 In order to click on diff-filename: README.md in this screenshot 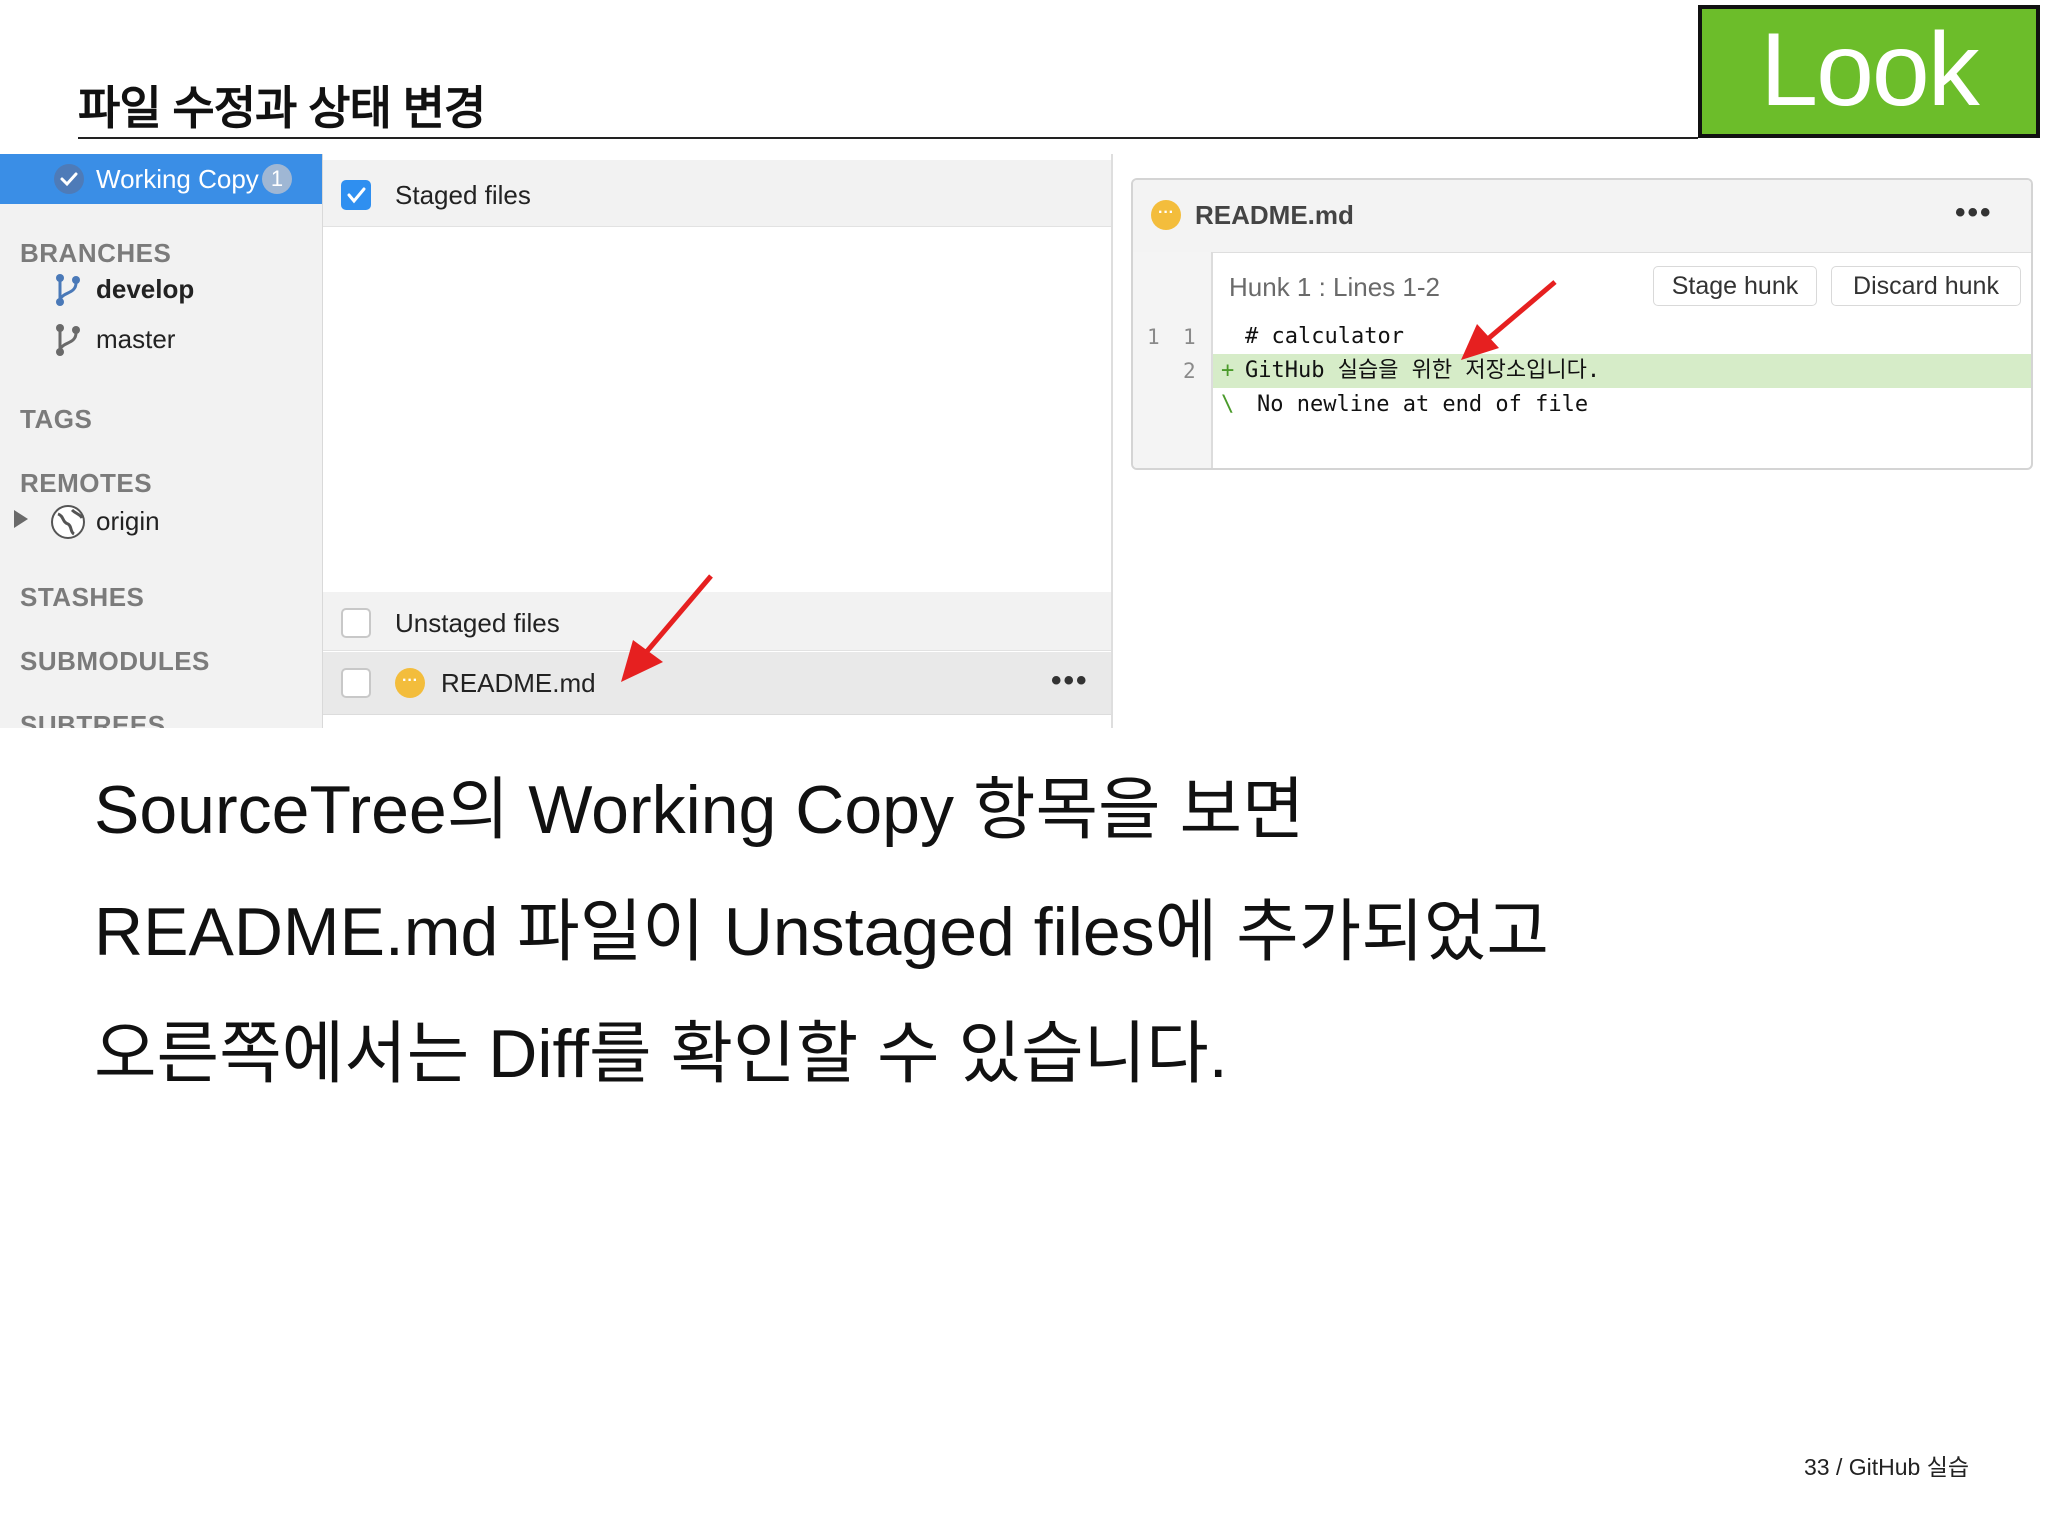, I will do `click(1274, 215)`.